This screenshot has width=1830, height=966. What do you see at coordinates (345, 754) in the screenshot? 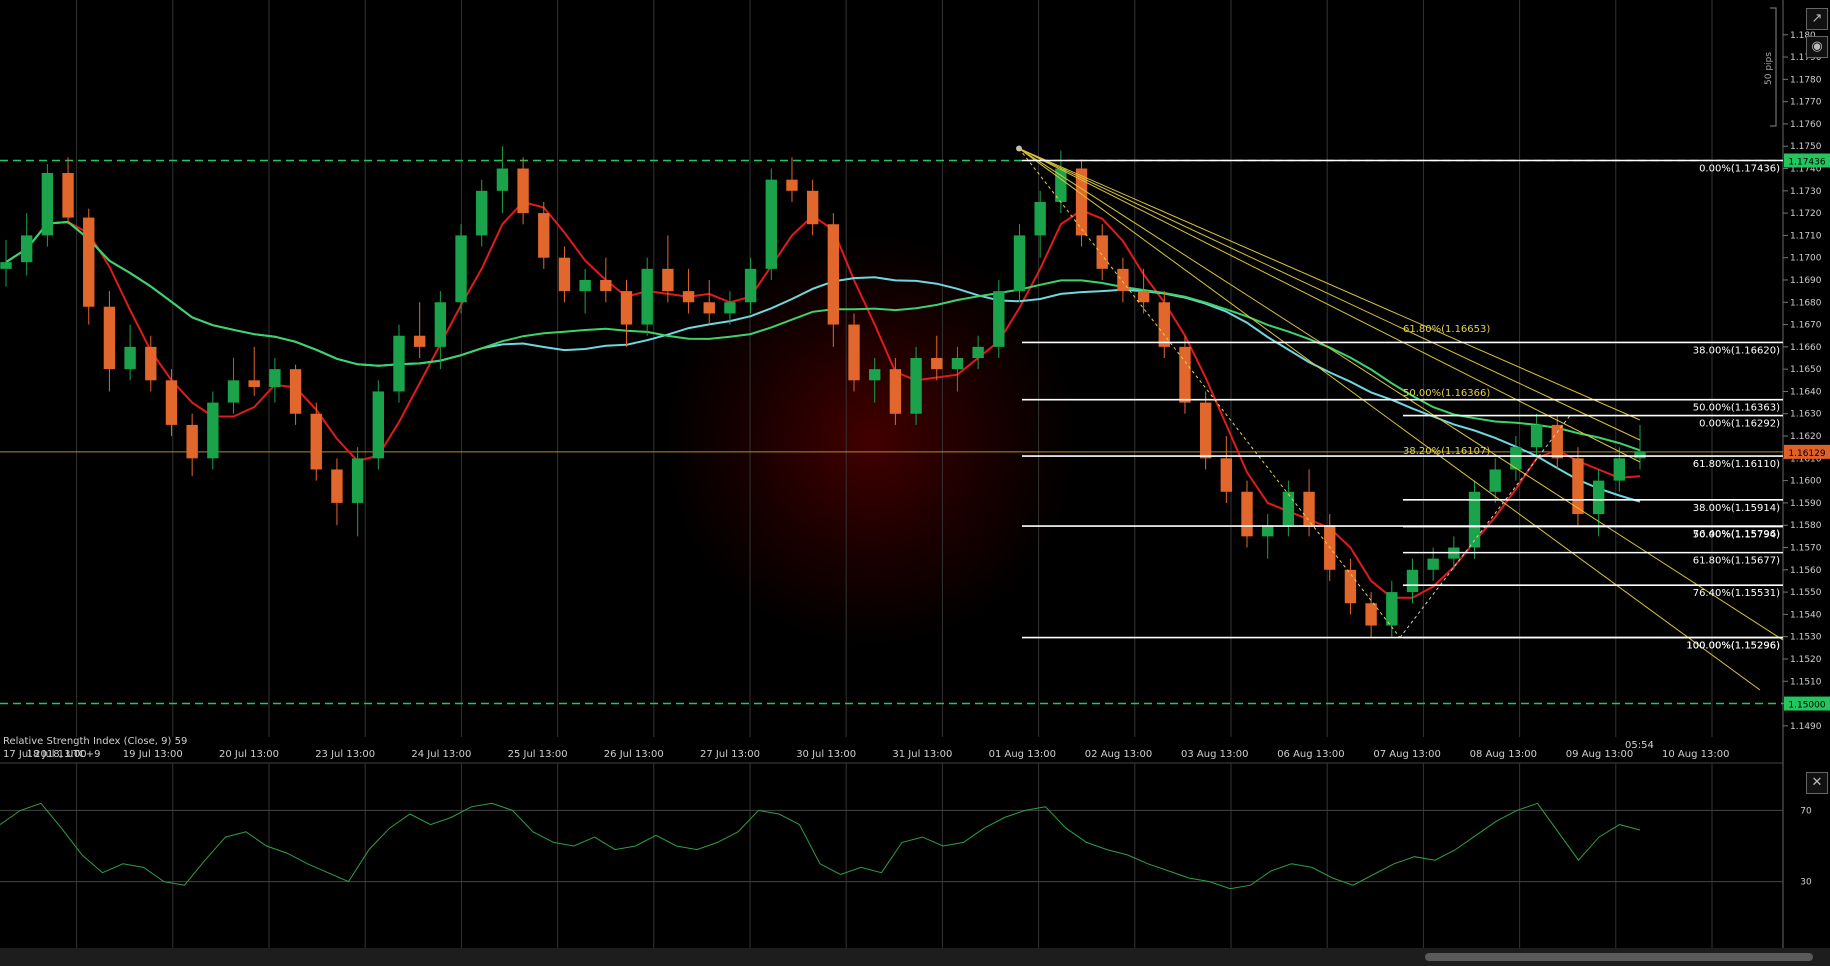
I see `x-tick-label: 23 Jul 13:00` at bounding box center [345, 754].